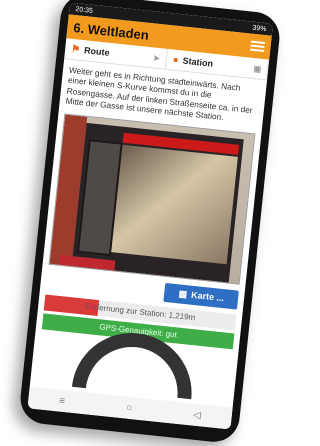 The width and height of the screenshot is (320, 446). I want to click on recent-apps-icon: ≡, so click(62, 401).